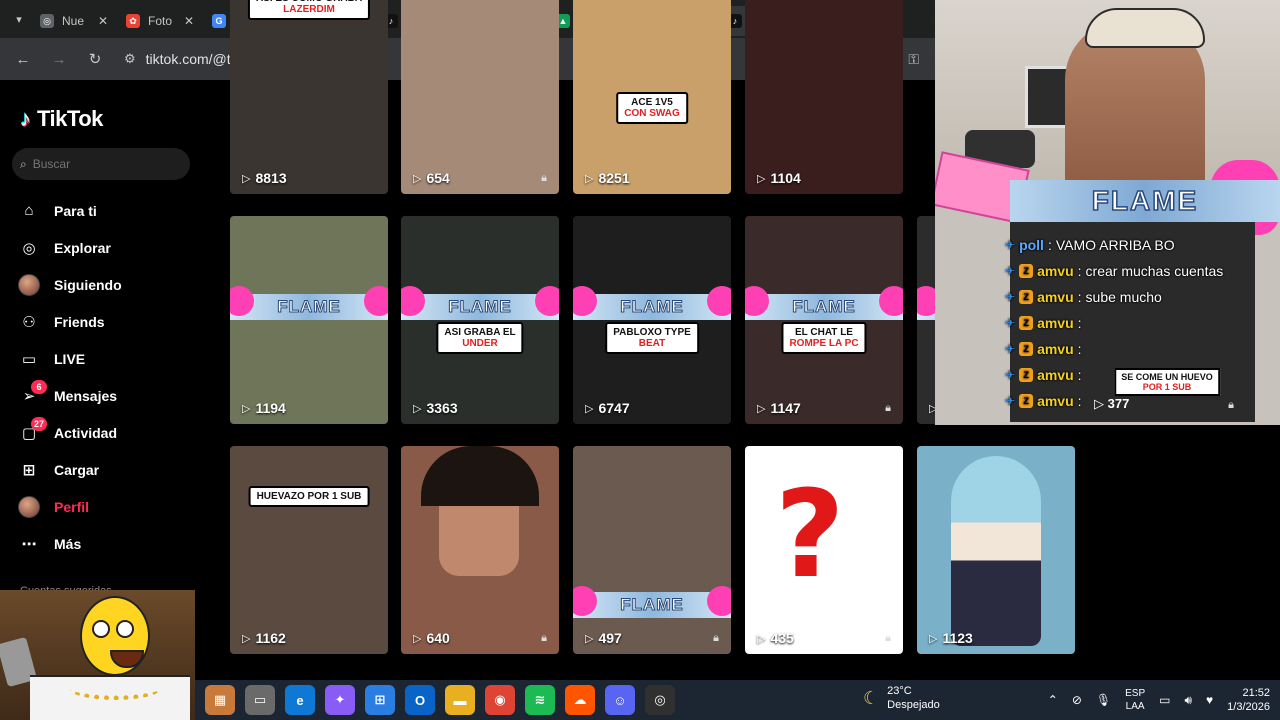 The height and width of the screenshot is (720, 1280). I want to click on extra-tile-views: ▷ 377, so click(1112, 403).